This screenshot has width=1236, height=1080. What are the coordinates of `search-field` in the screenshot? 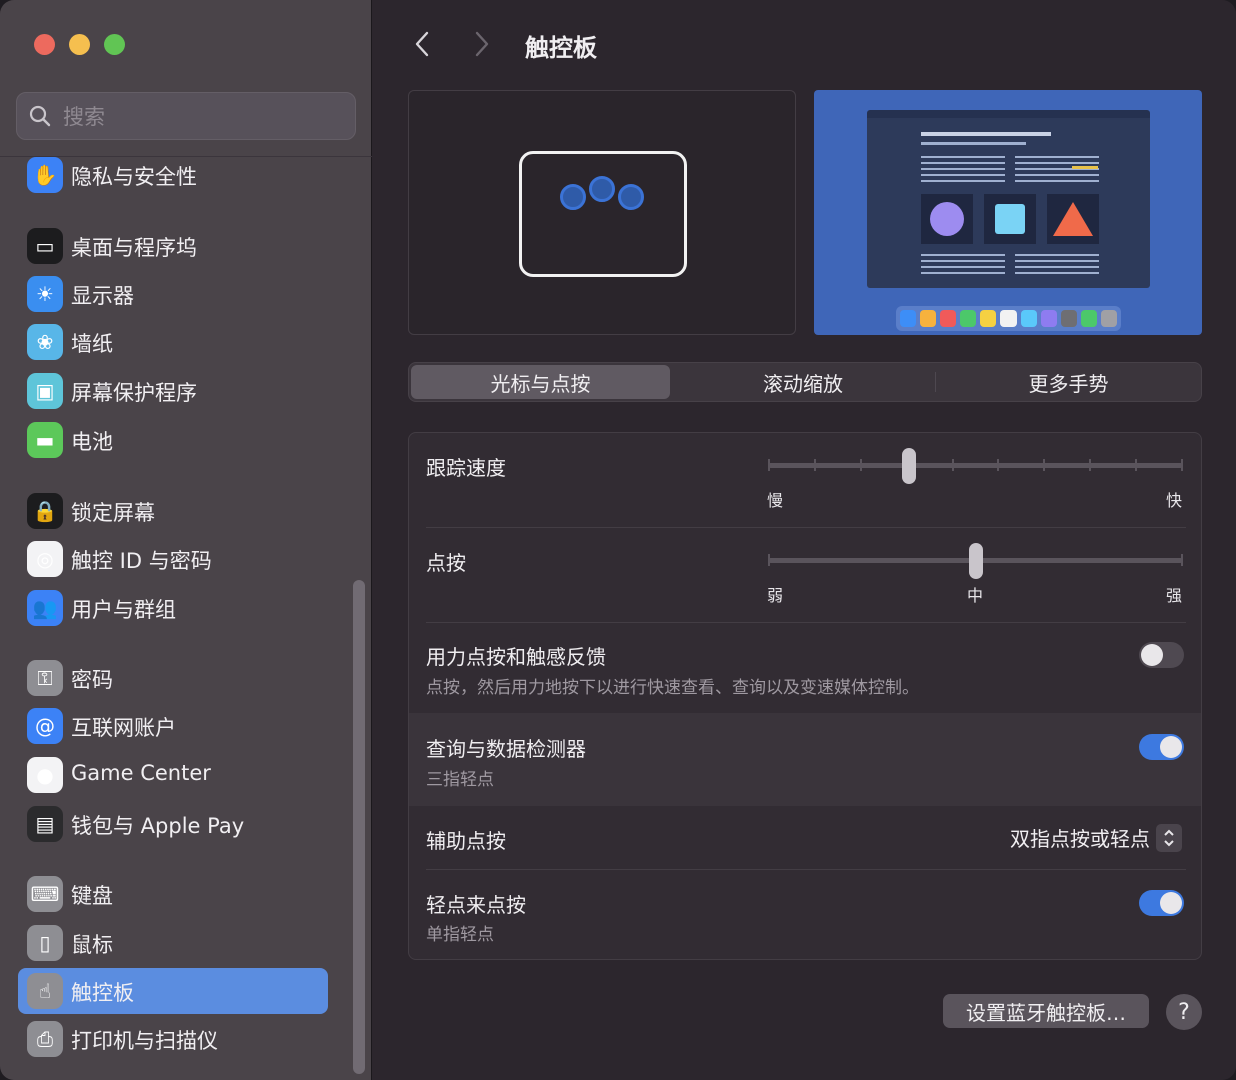 It's located at (186, 116).